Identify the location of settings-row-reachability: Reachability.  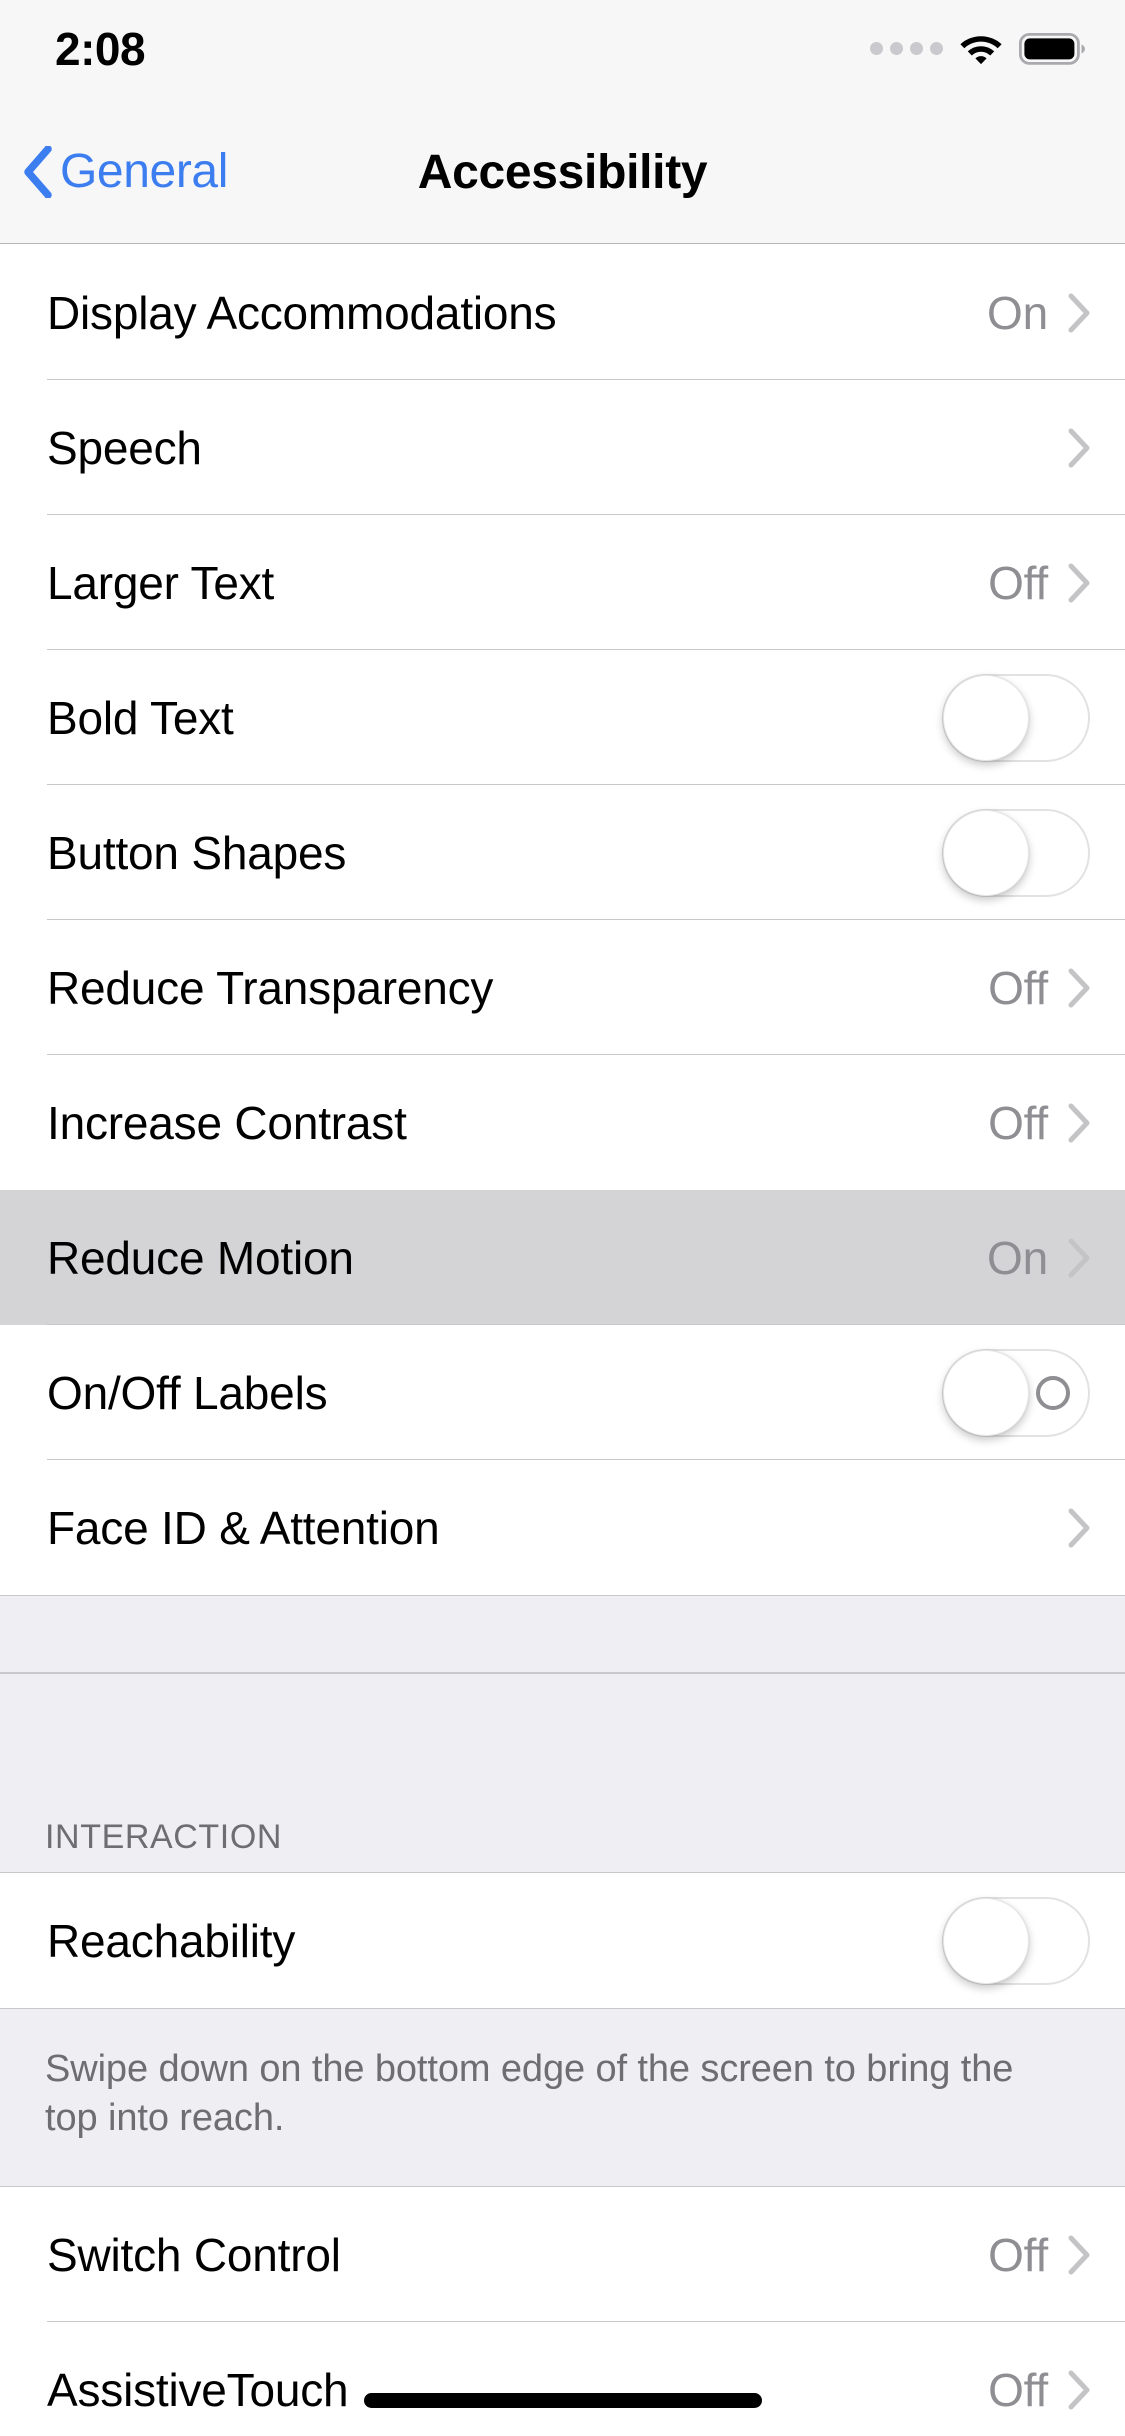
(562, 1940).